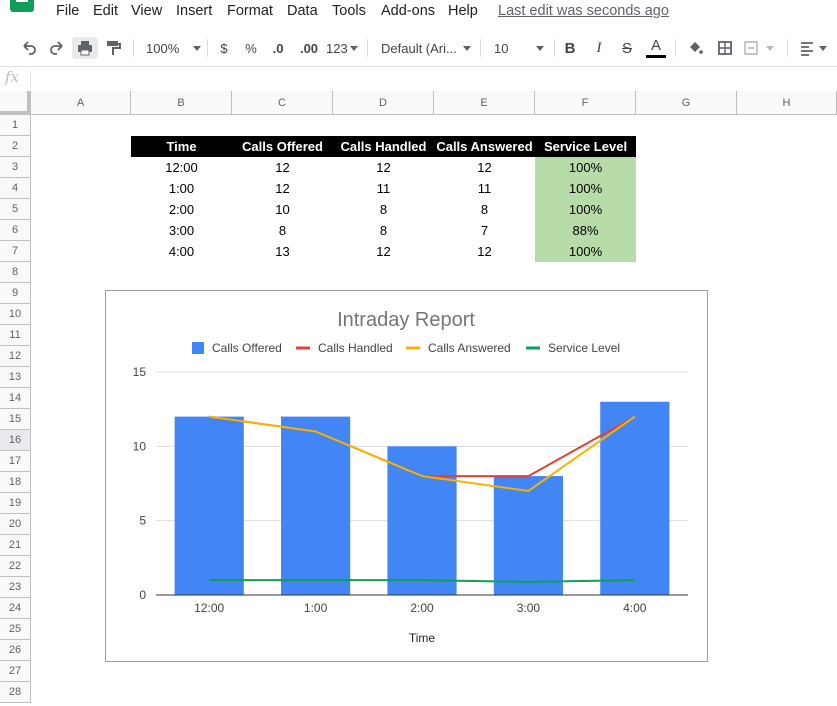  Describe the element at coordinates (181, 230) in the screenshot. I see `table-cell-time: 3:00` at that location.